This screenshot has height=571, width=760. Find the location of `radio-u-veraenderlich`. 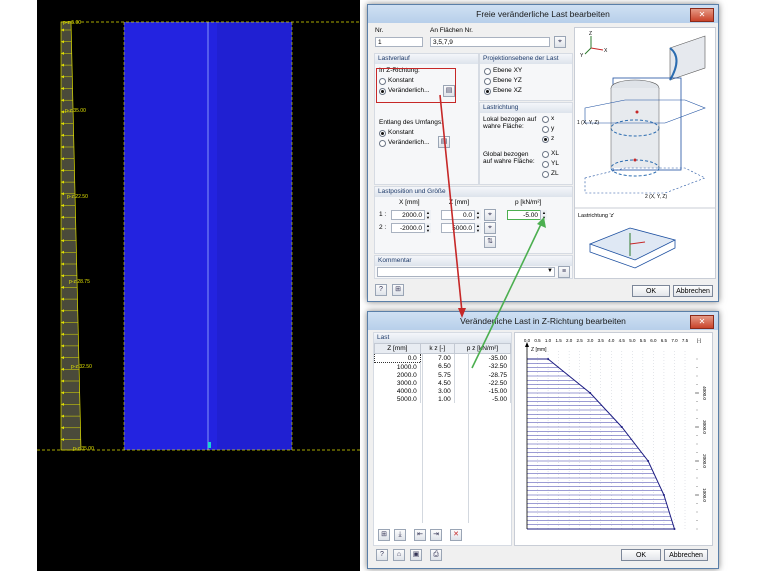

radio-u-veraenderlich is located at coordinates (382, 143).